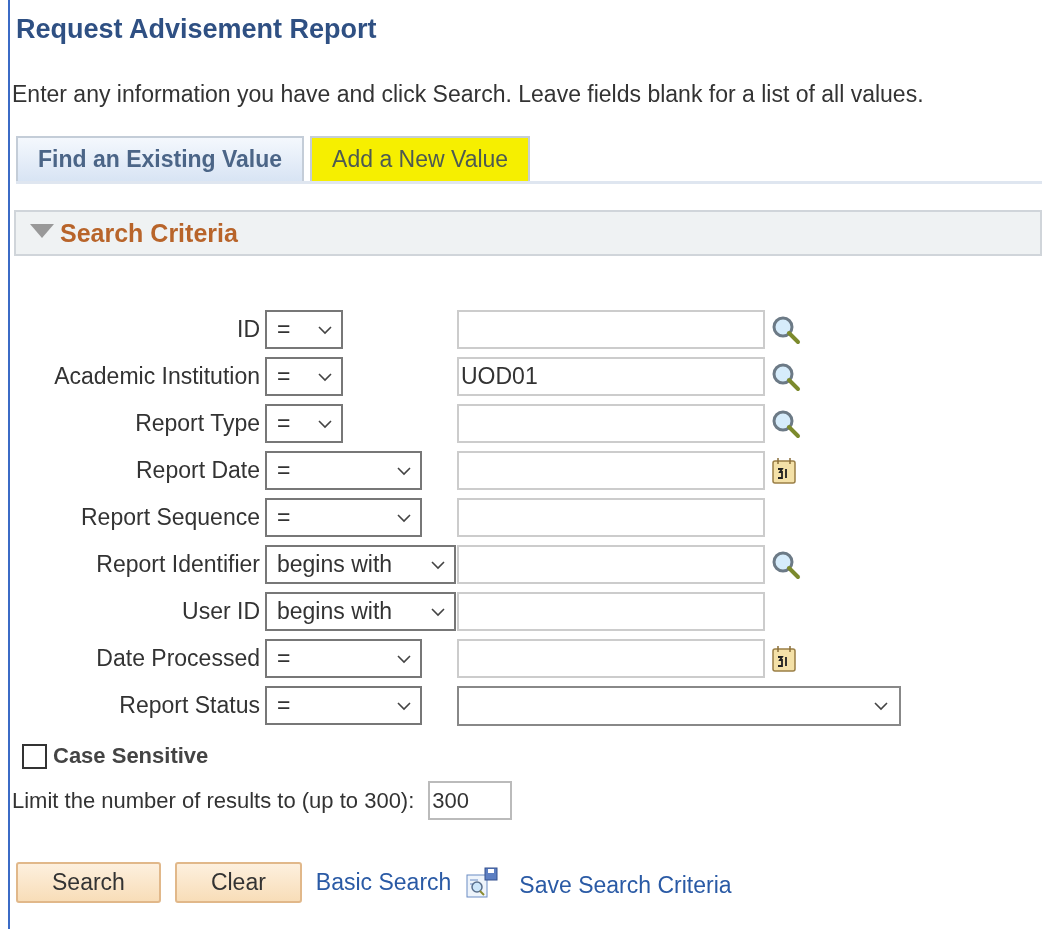 The height and width of the screenshot is (929, 1042). I want to click on dropdown, so click(679, 705).